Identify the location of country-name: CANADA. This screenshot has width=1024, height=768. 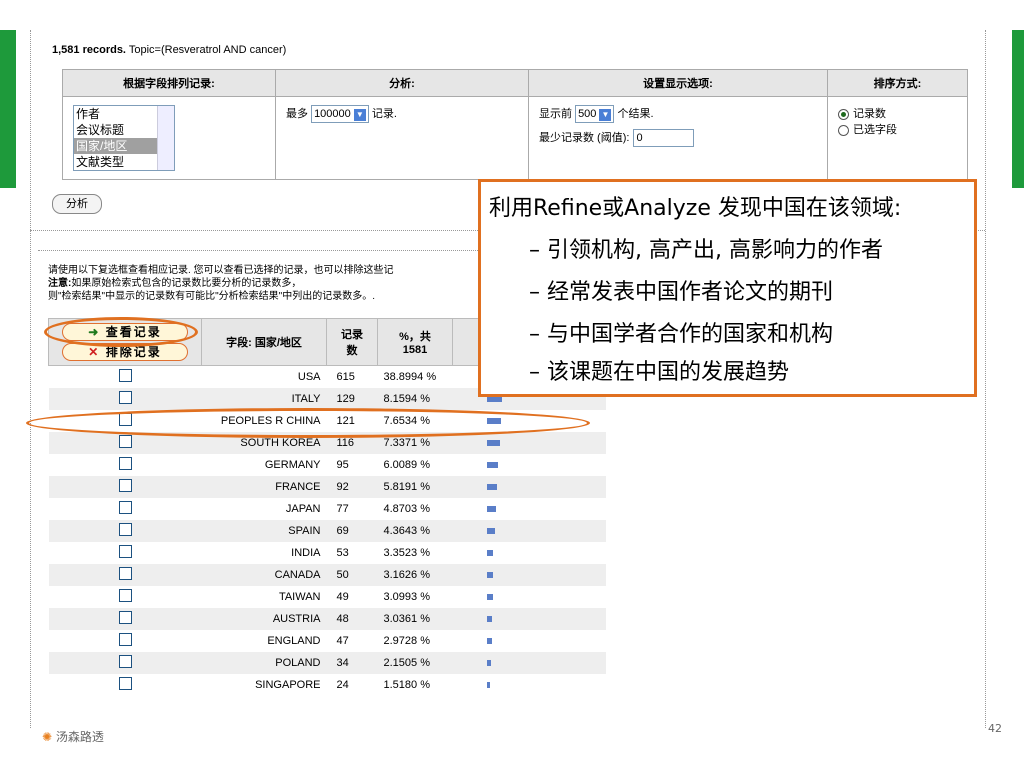
(264, 575).